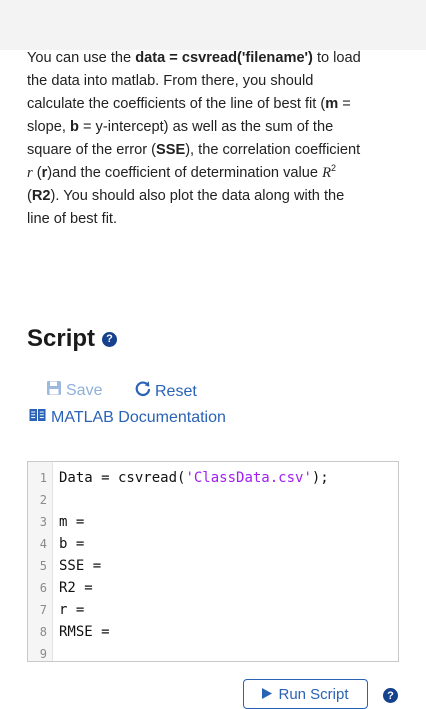 This screenshot has width=426, height=709. Describe the element at coordinates (43, 522) in the screenshot. I see `line-number: 3` at that location.